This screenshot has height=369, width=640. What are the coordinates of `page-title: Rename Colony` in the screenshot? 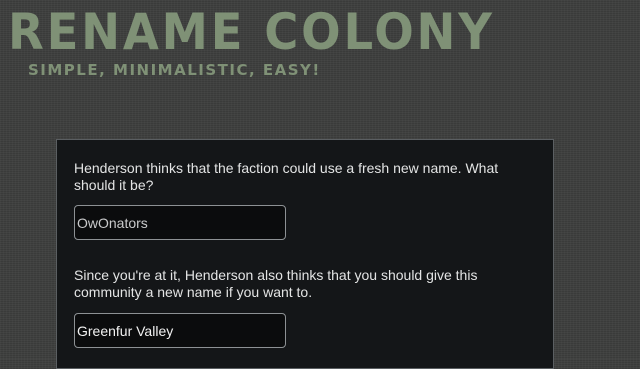 It's located at (251, 32).